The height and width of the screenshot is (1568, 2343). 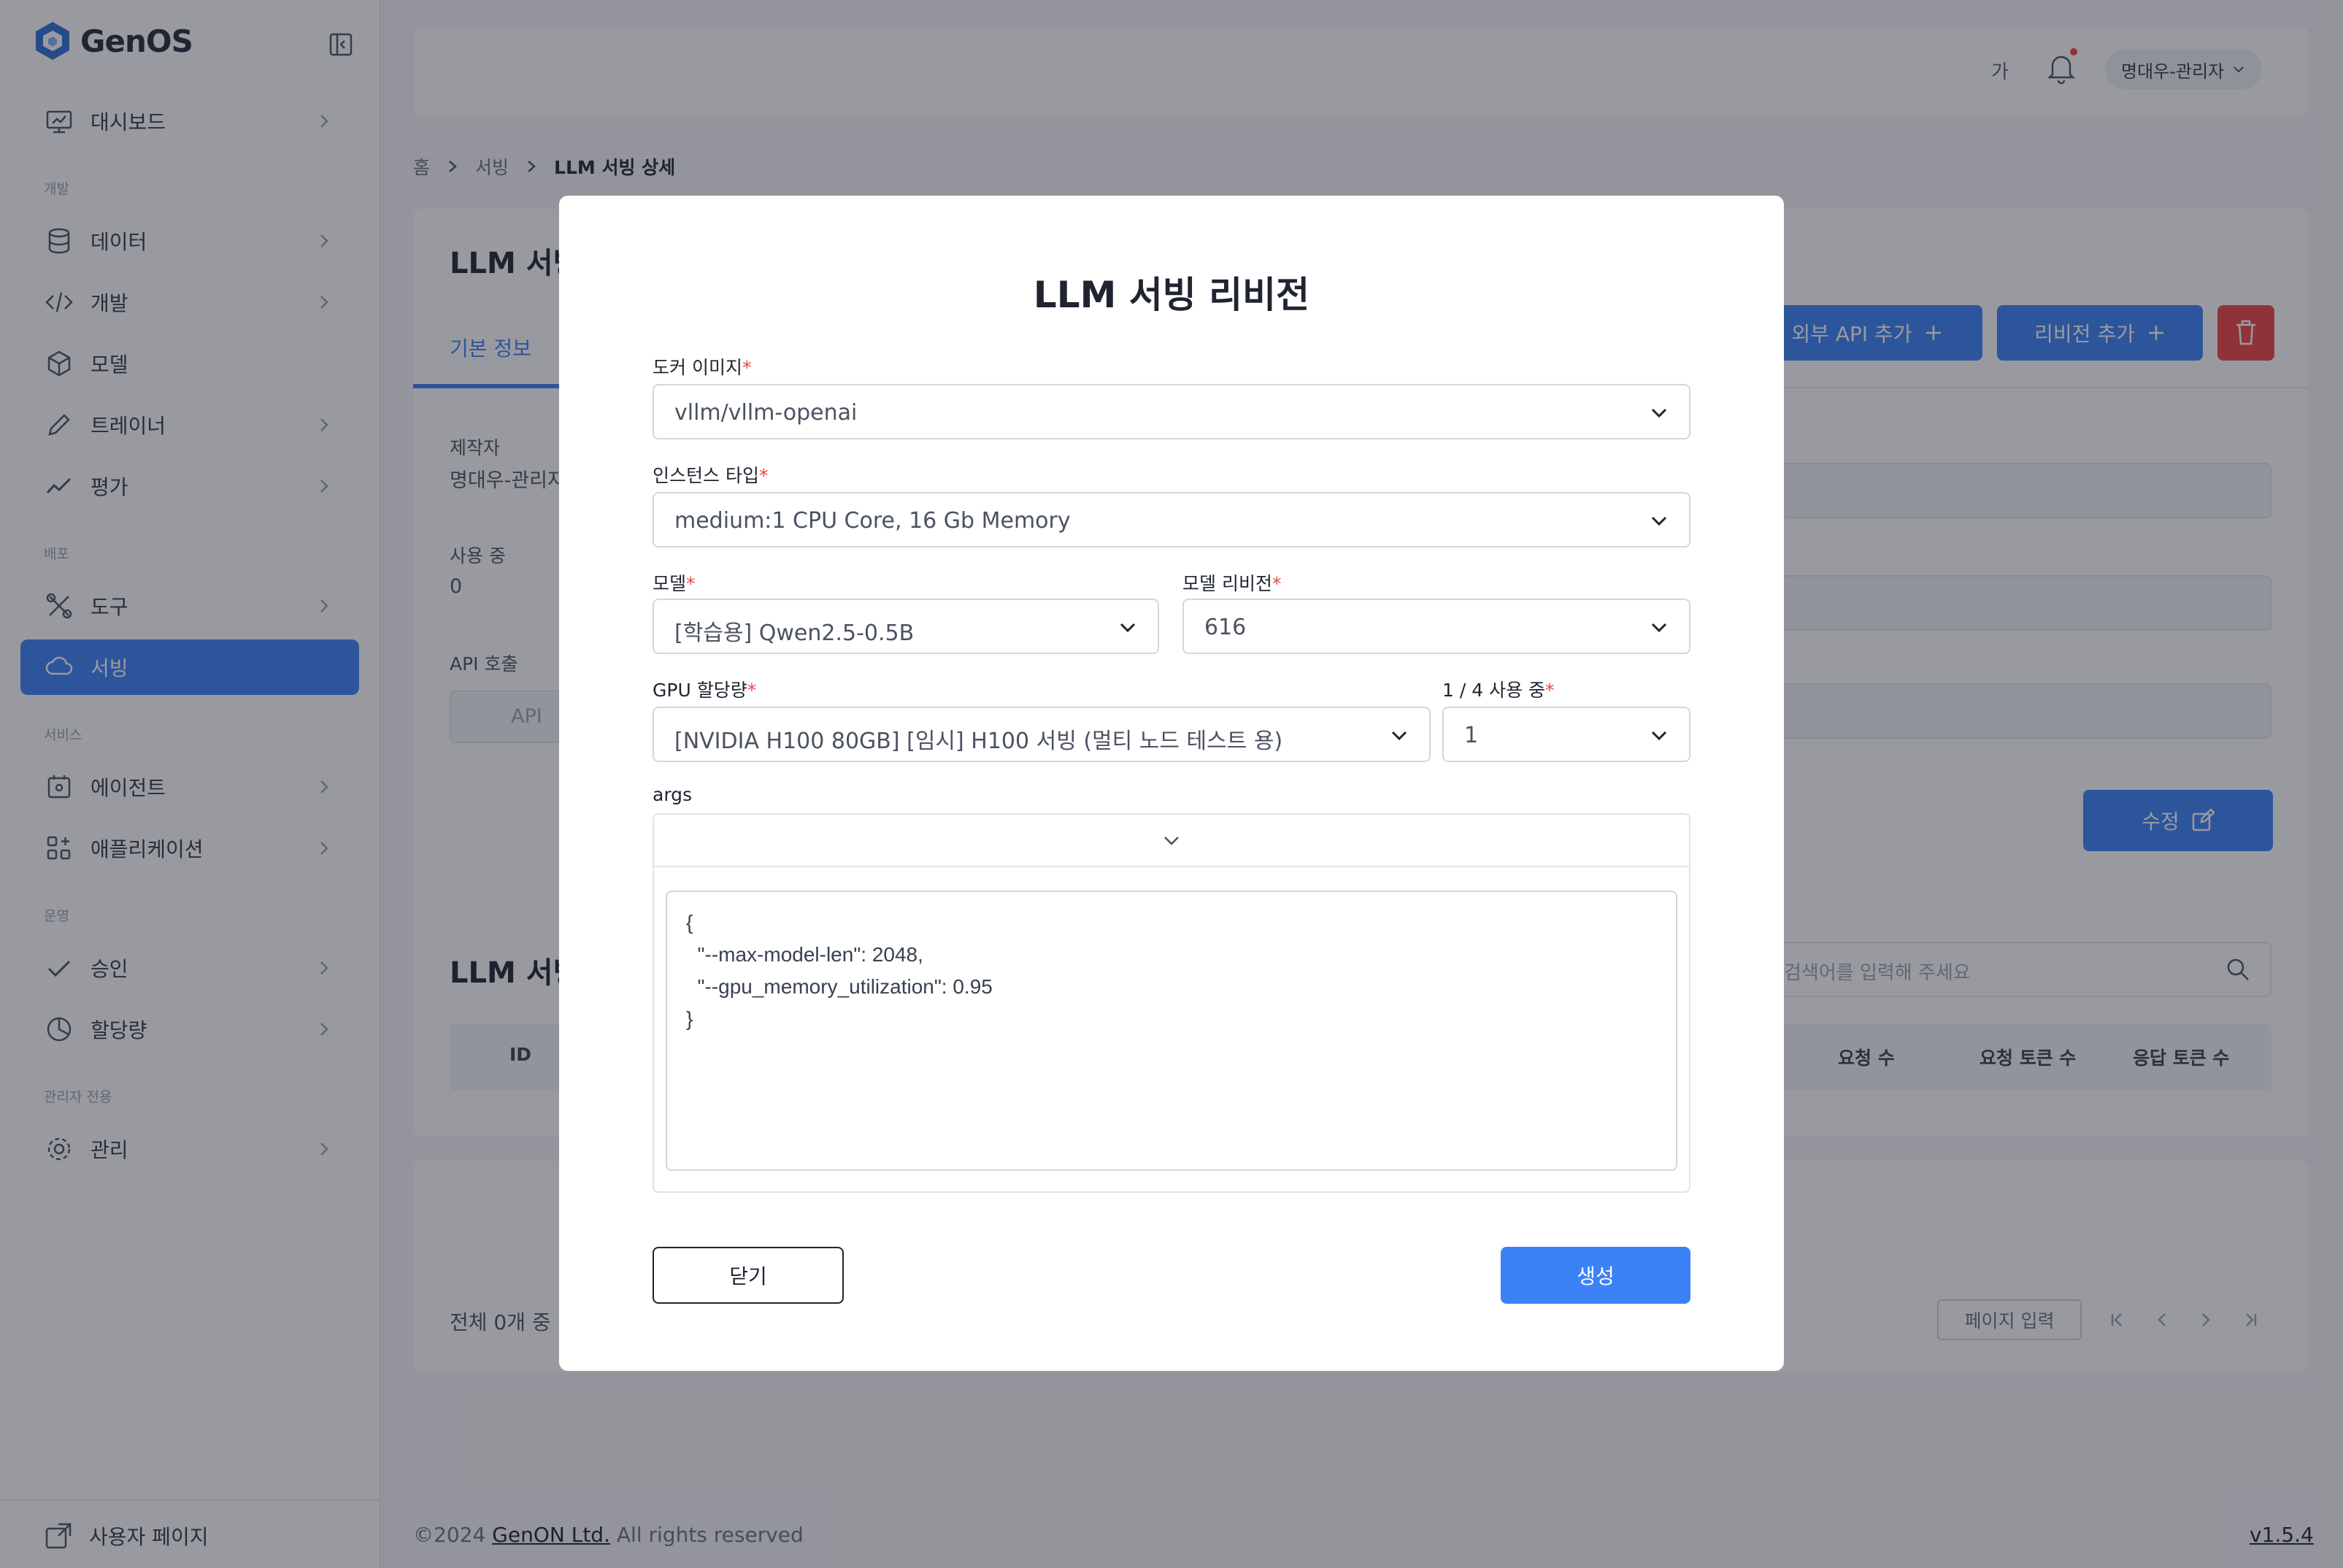 I want to click on model-select: [학습용] Qwen2.5-0.5B, so click(x=906, y=626).